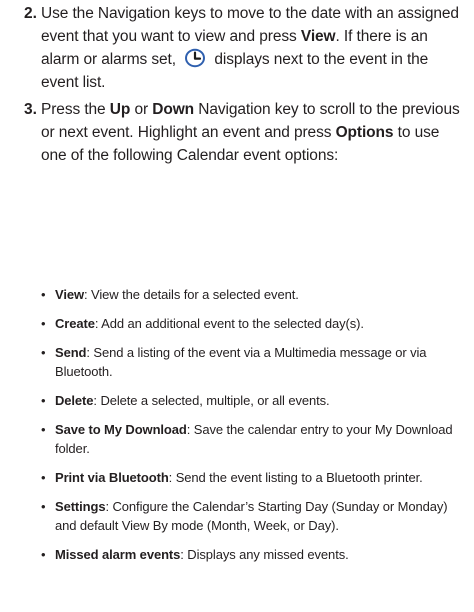  Describe the element at coordinates (264, 554) in the screenshot. I see `option-description: : Displays any missed events.` at that location.